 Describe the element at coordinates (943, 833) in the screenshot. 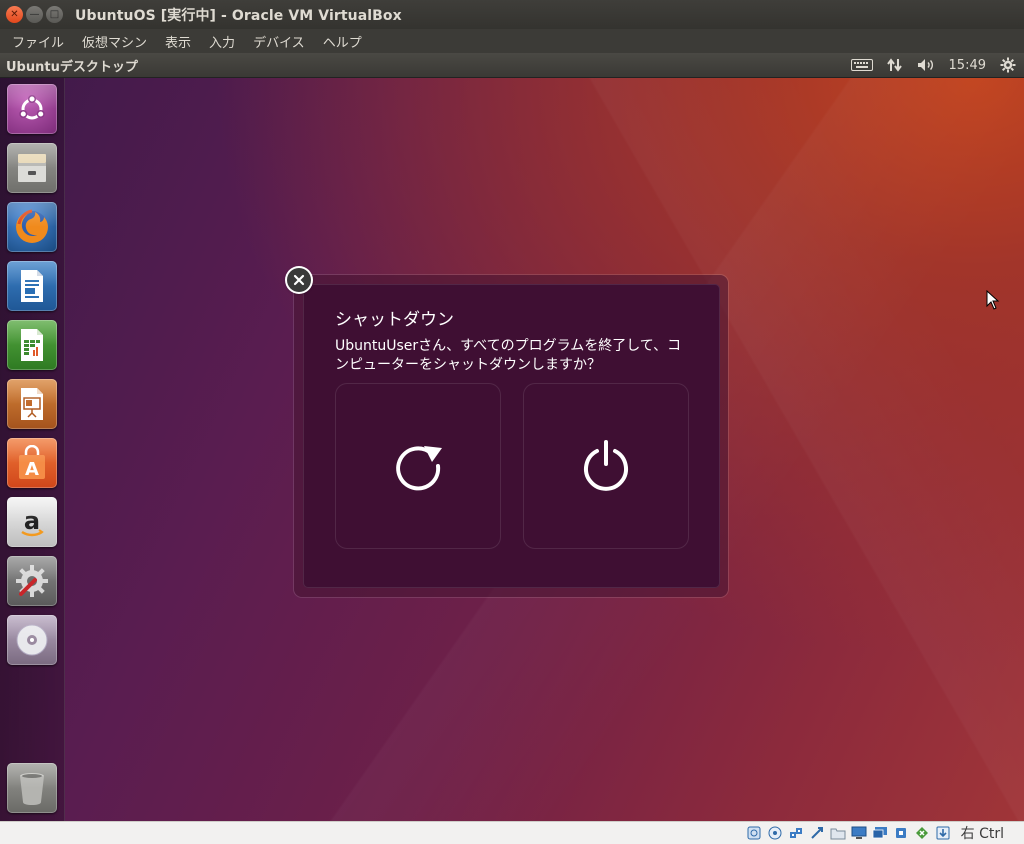

I see `keyboard-capture-icon` at that location.